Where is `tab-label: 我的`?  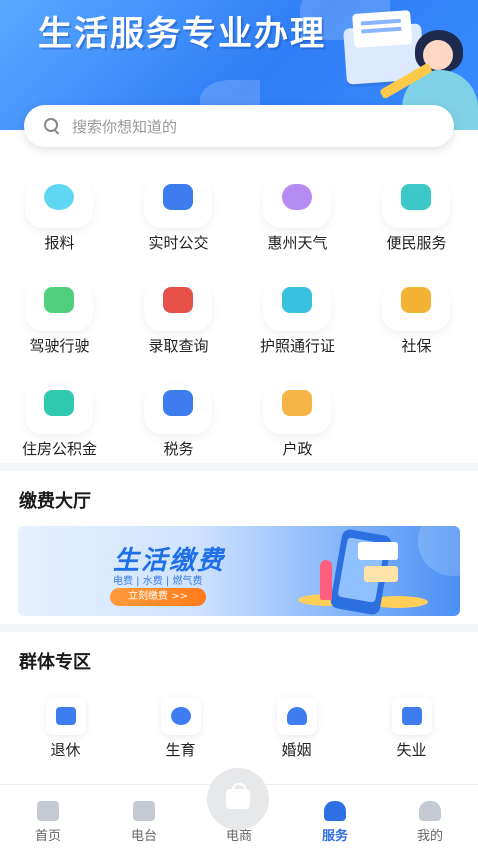 tab-label: 我的 is located at coordinates (429, 836).